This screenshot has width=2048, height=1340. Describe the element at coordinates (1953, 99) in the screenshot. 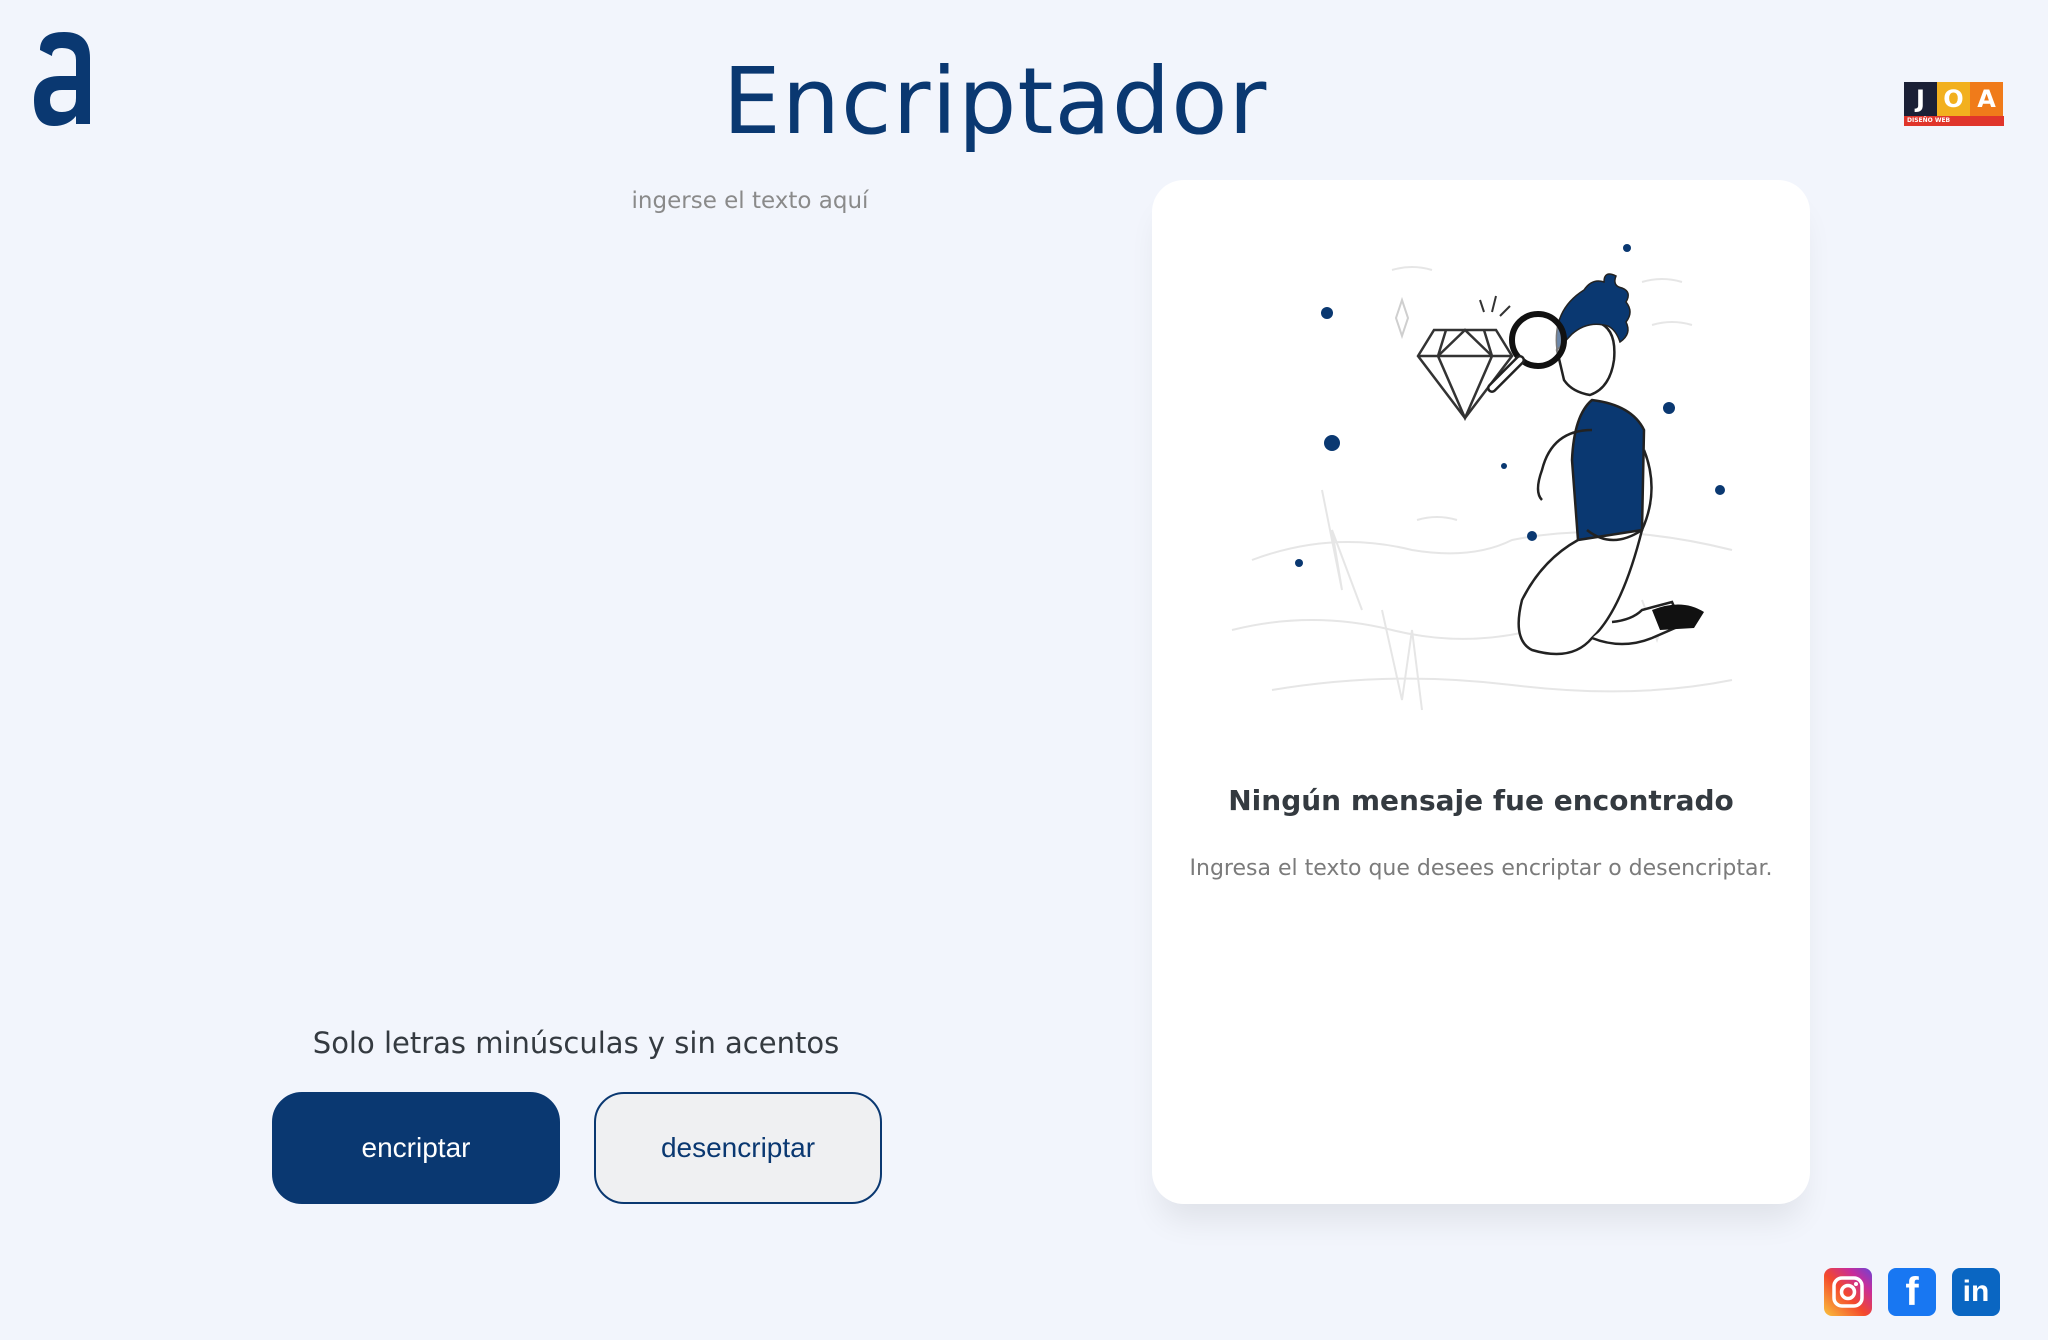

I see `joa-letter-o: O` at that location.